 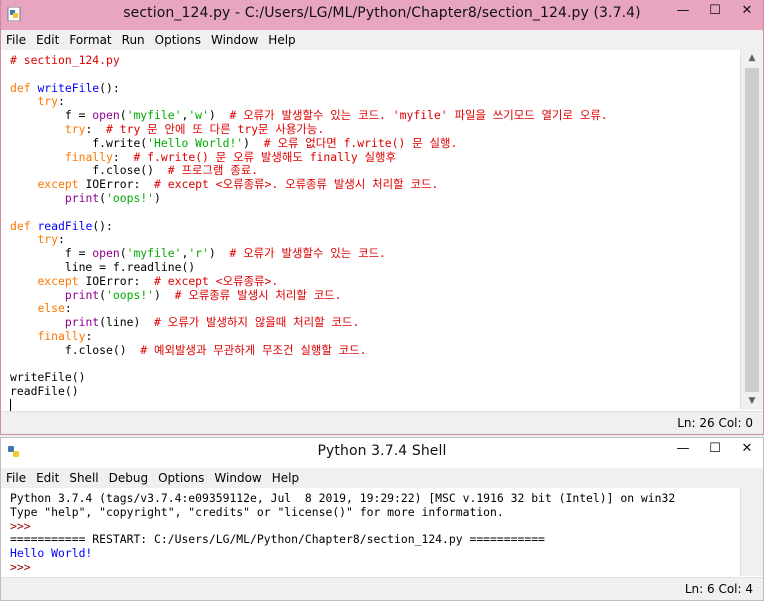 I want to click on editor-scrollbar: ▲ ▼, so click(x=751, y=230).